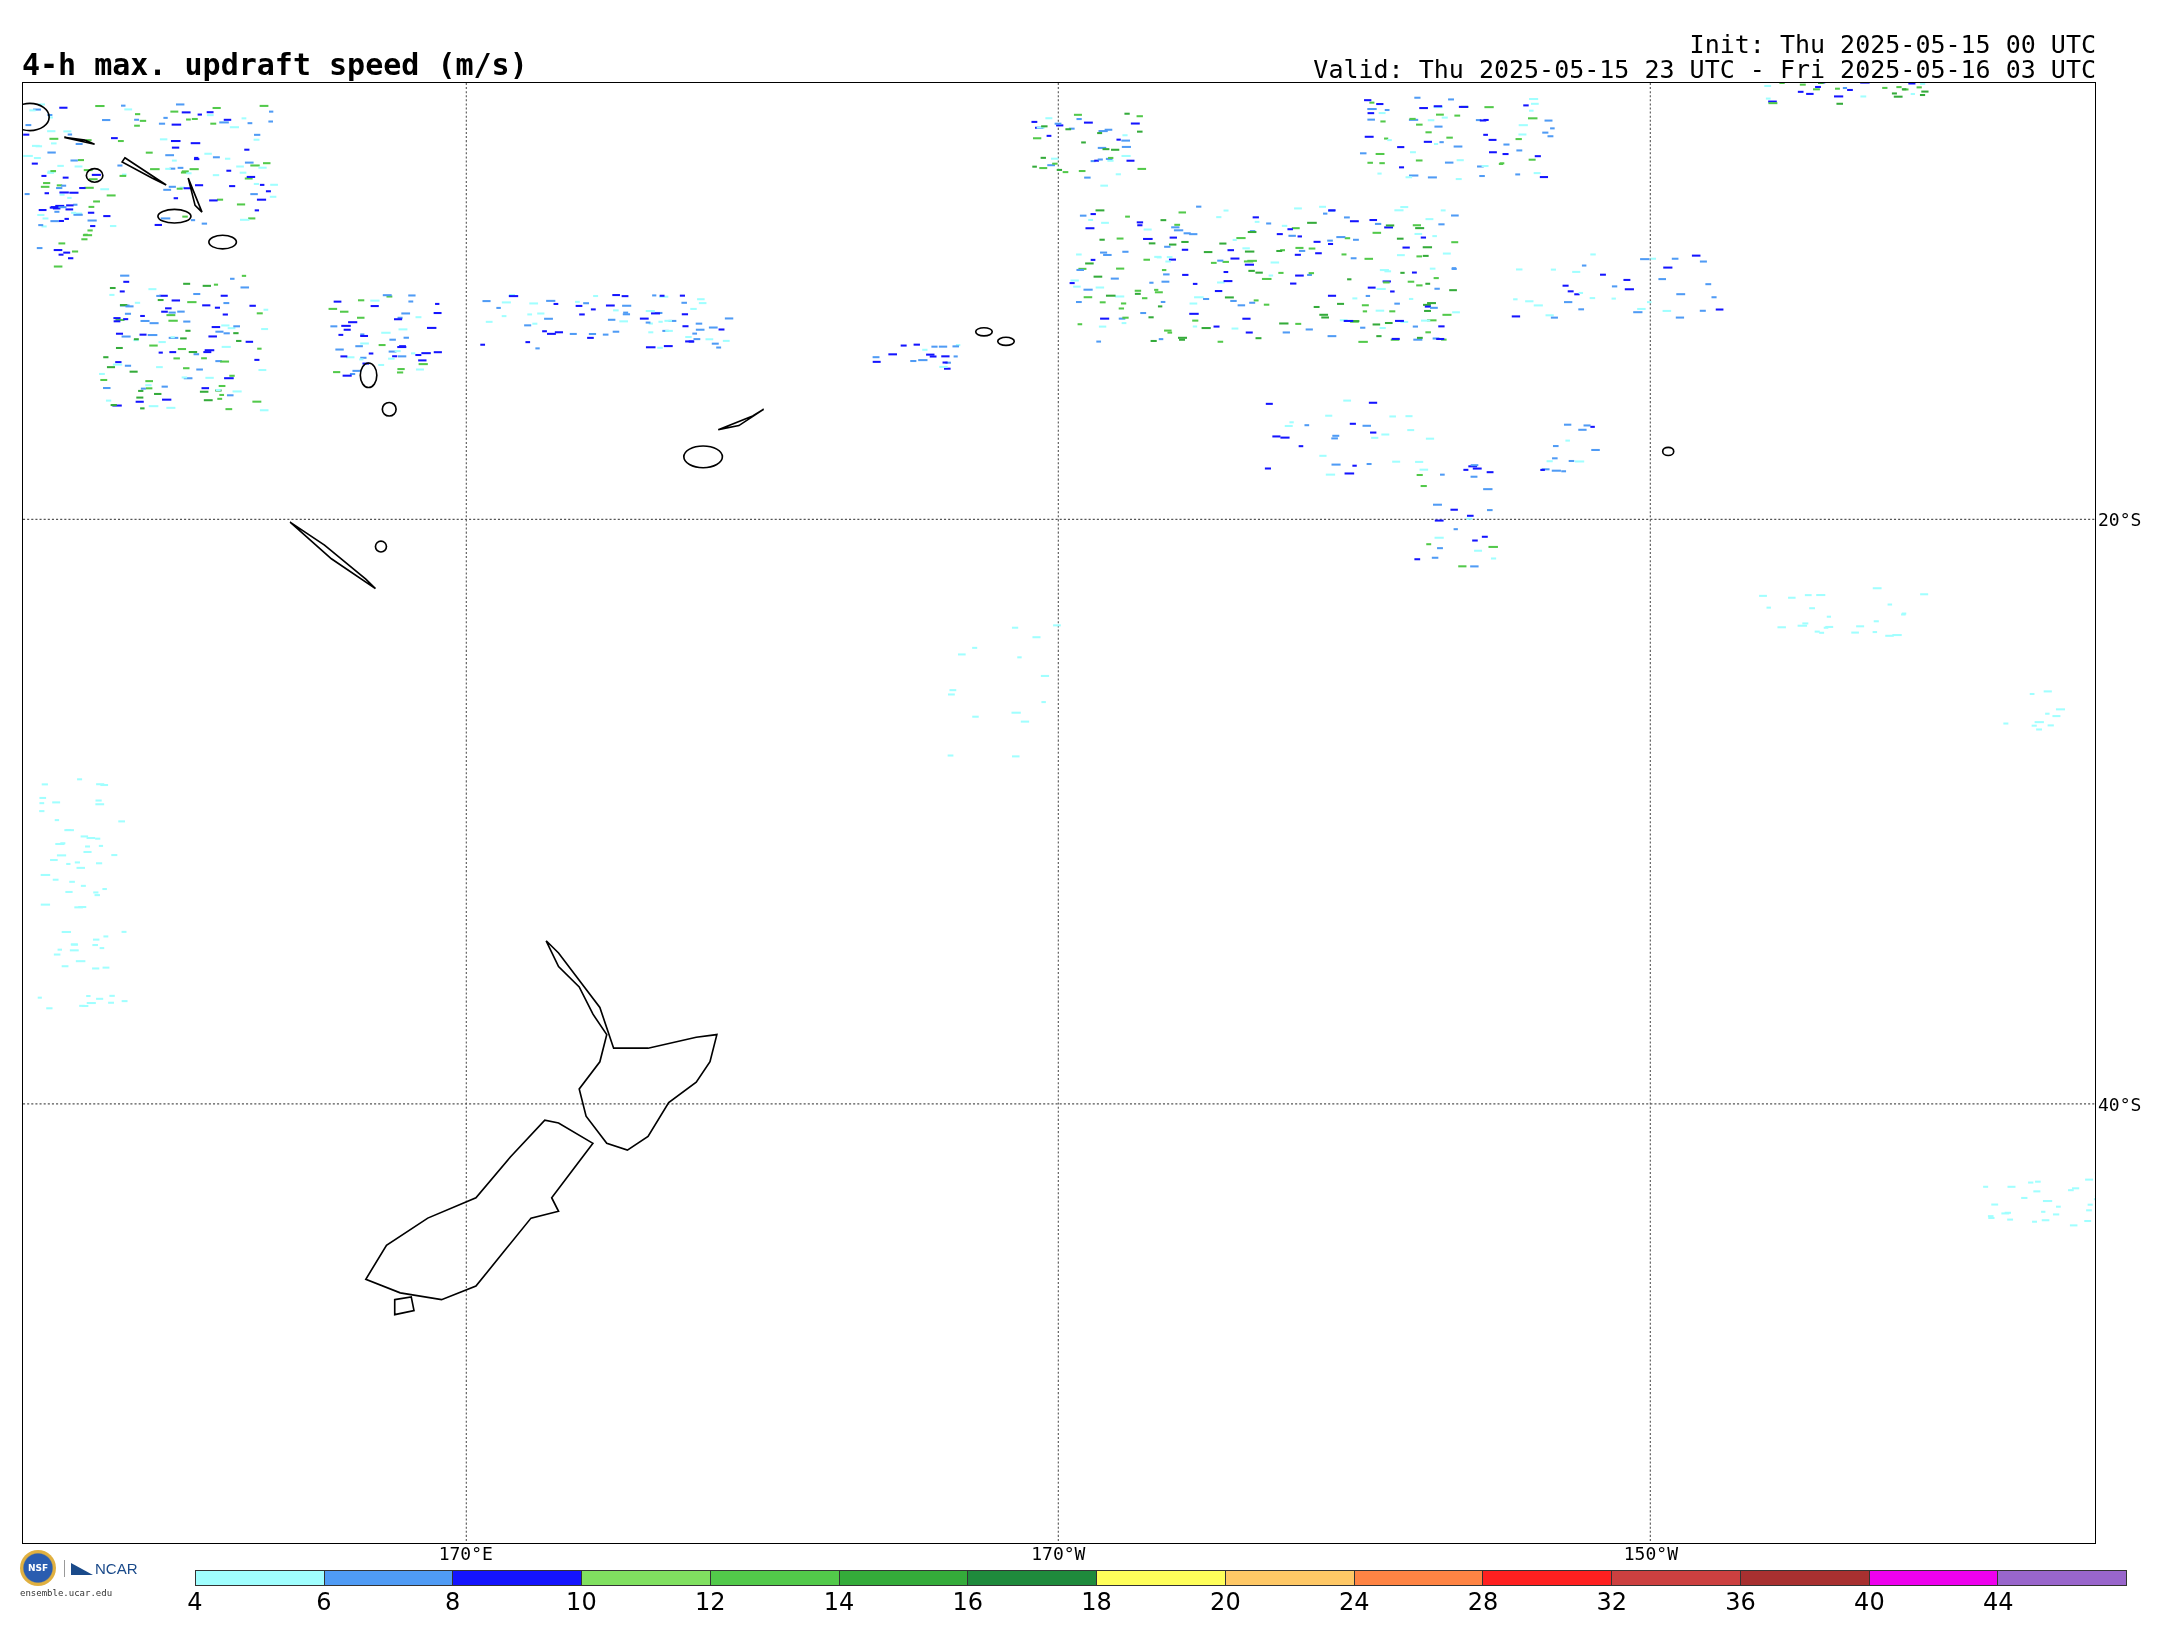 Image resolution: width=2160 pixels, height=1626 pixels. What do you see at coordinates (2119, 1104) in the screenshot?
I see `latitude-label: 40°S` at bounding box center [2119, 1104].